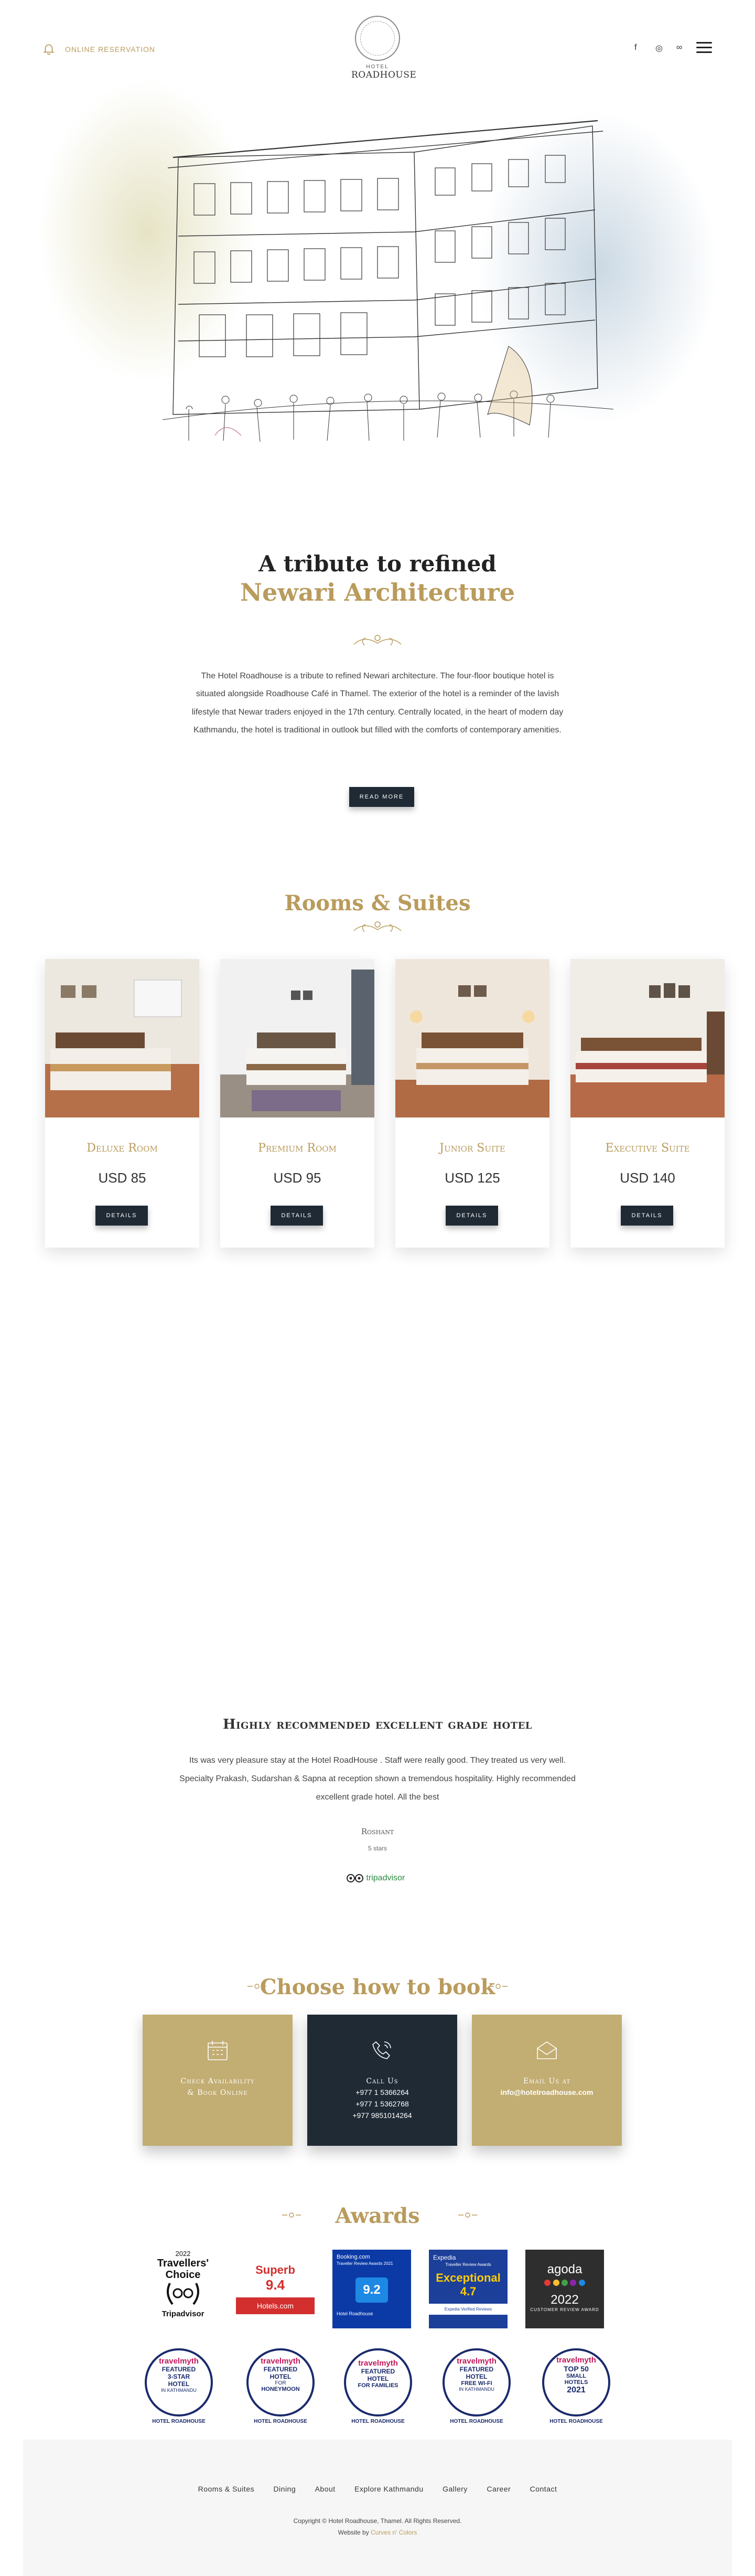 The height and width of the screenshot is (2576, 755). I want to click on footer-link-dining: Dining, so click(285, 2489).